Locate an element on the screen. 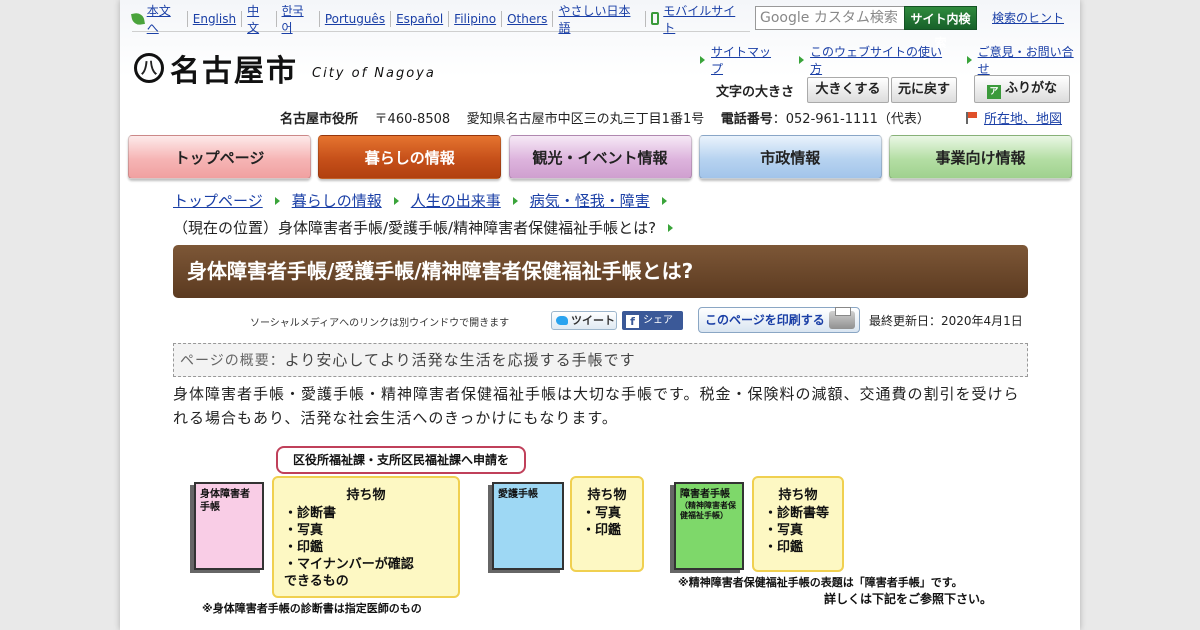  lang-filipino-link: Filipino is located at coordinates (475, 19).